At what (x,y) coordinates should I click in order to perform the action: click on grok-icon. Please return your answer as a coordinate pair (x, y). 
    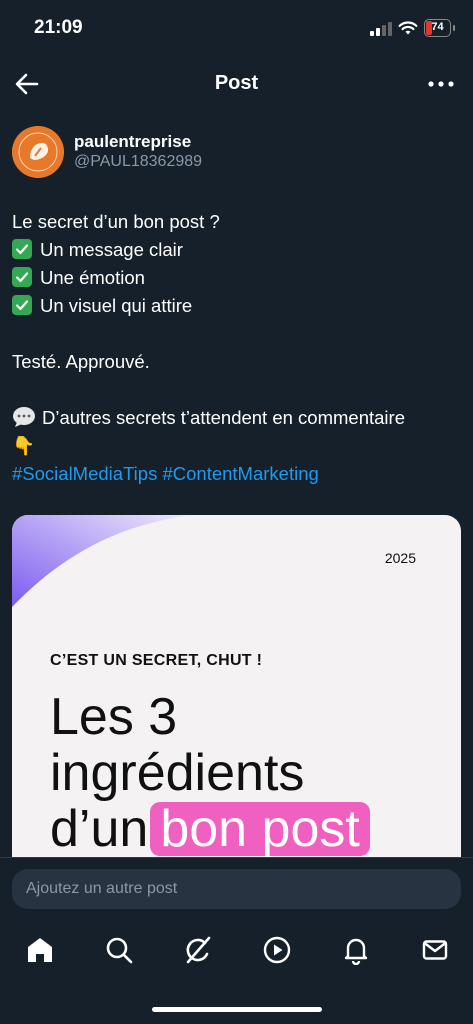
    Looking at the image, I should click on (198, 950).